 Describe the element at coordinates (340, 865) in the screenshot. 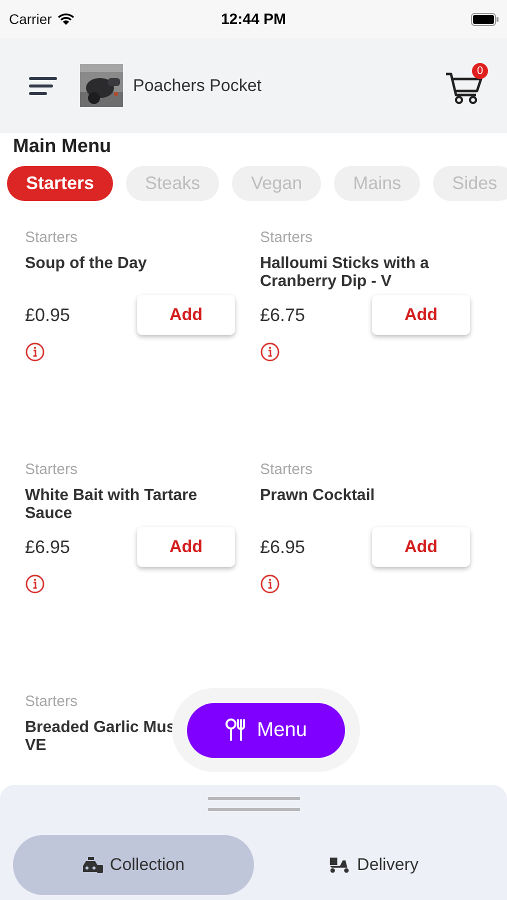

I see `scooter-icon` at that location.